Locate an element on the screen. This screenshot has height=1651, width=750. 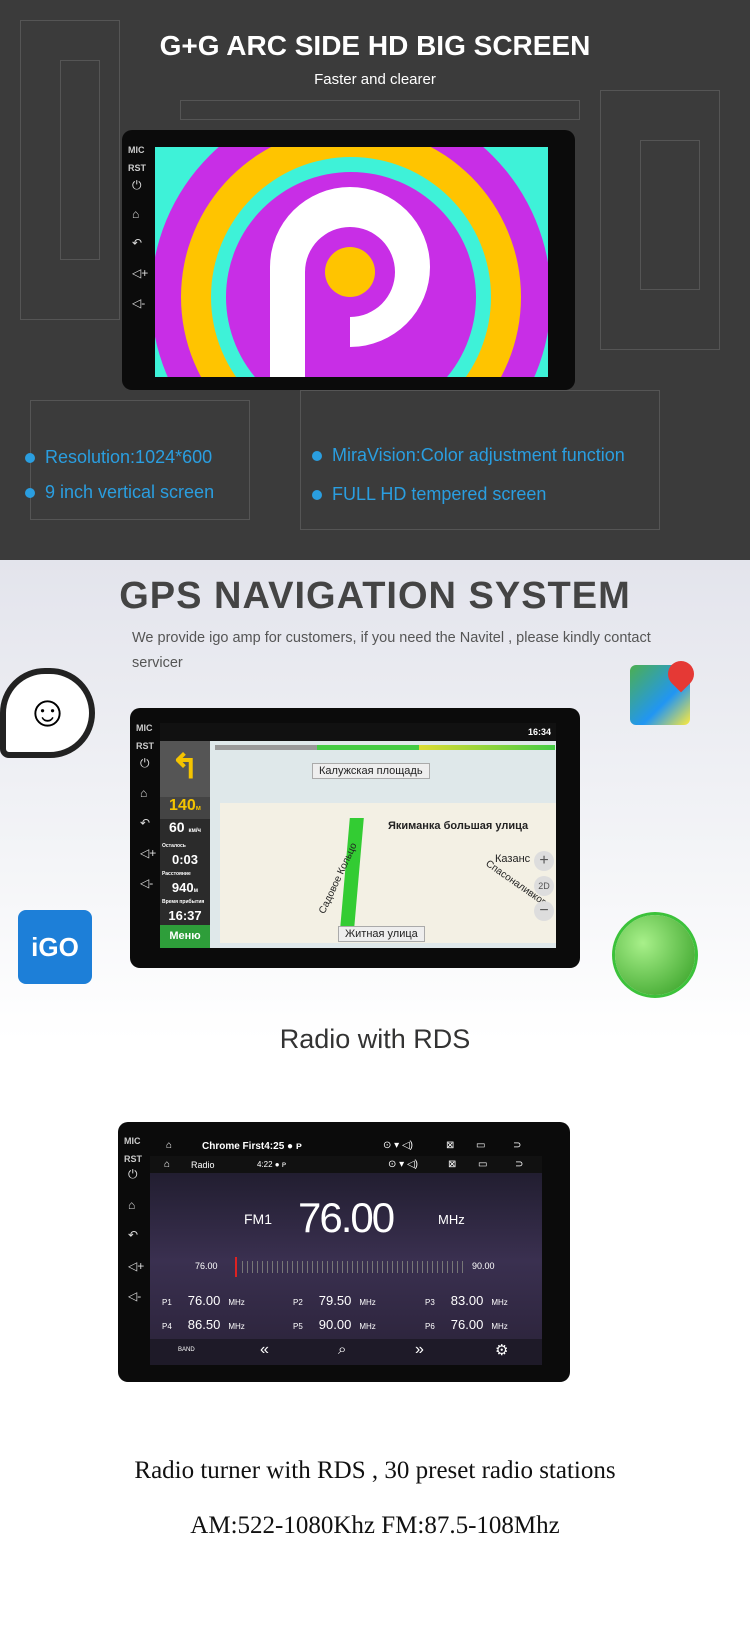
zoom-in-button: + is located at coordinates (544, 861).